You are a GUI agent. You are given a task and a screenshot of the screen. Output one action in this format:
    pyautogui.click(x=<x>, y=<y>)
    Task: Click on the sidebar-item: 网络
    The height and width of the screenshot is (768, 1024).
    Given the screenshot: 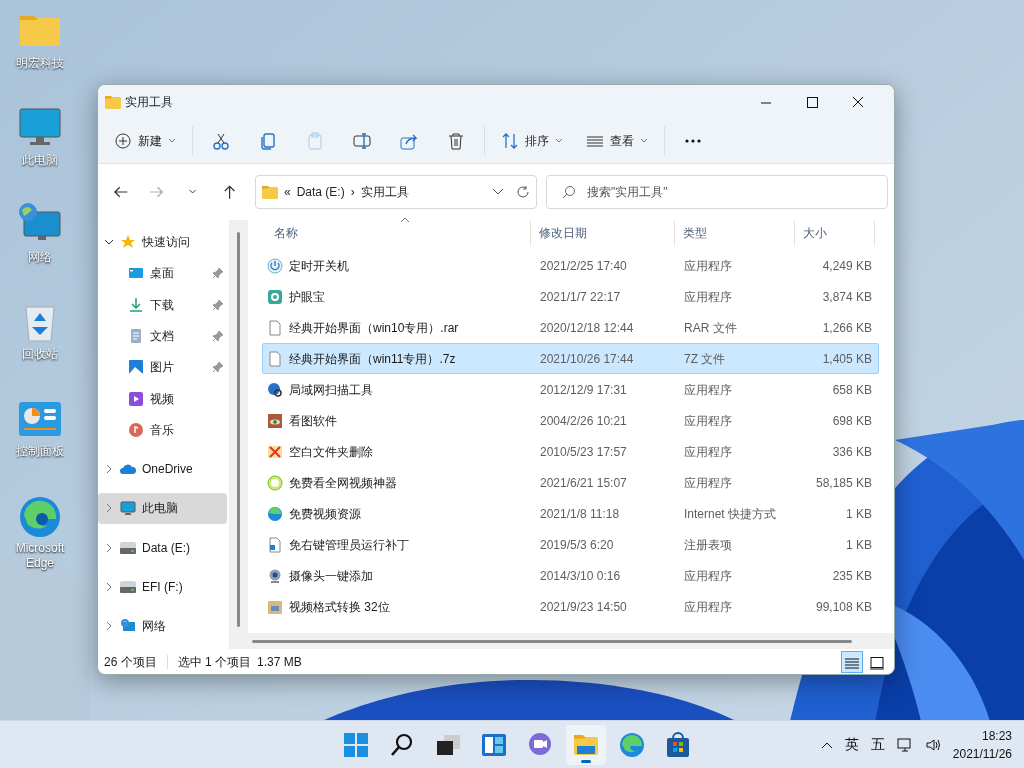 What is the action you would take?
    pyautogui.click(x=163, y=626)
    